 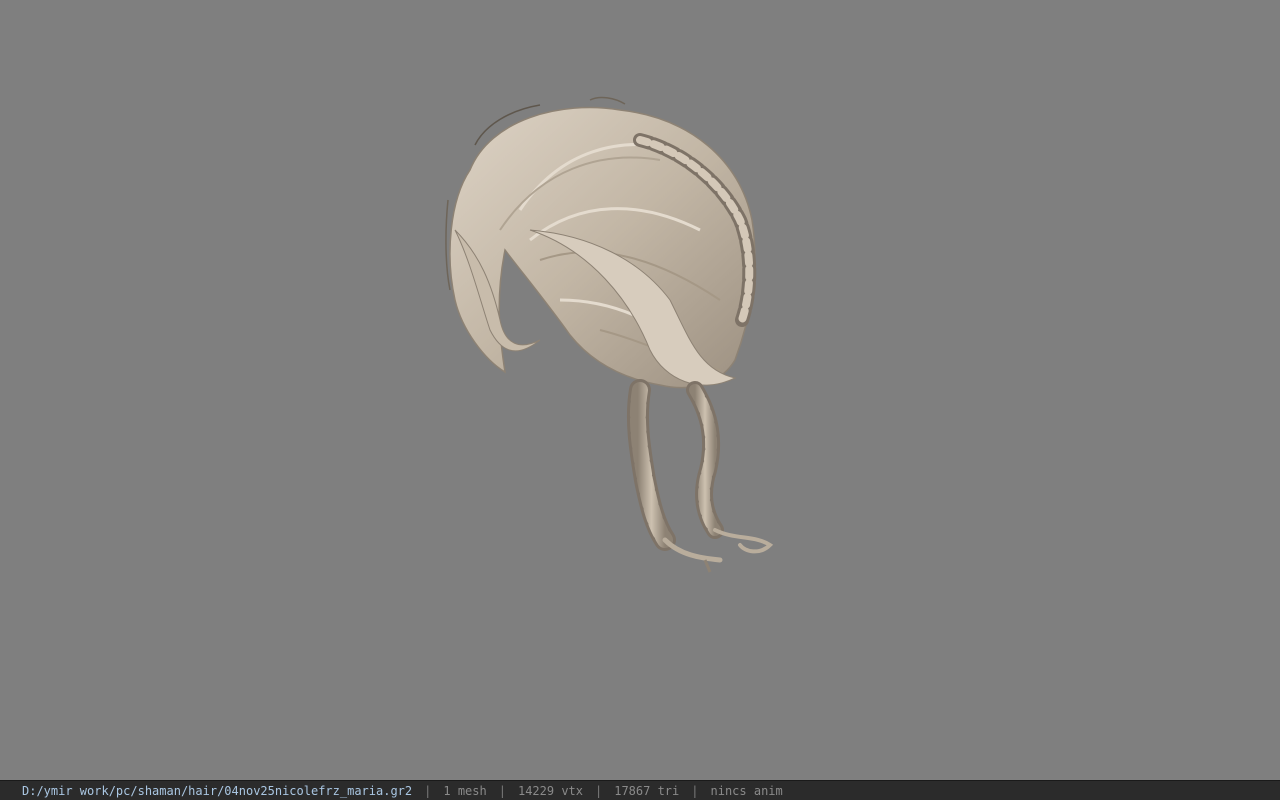 What do you see at coordinates (465, 790) in the screenshot?
I see `mesh-count-label: 1 mesh` at bounding box center [465, 790].